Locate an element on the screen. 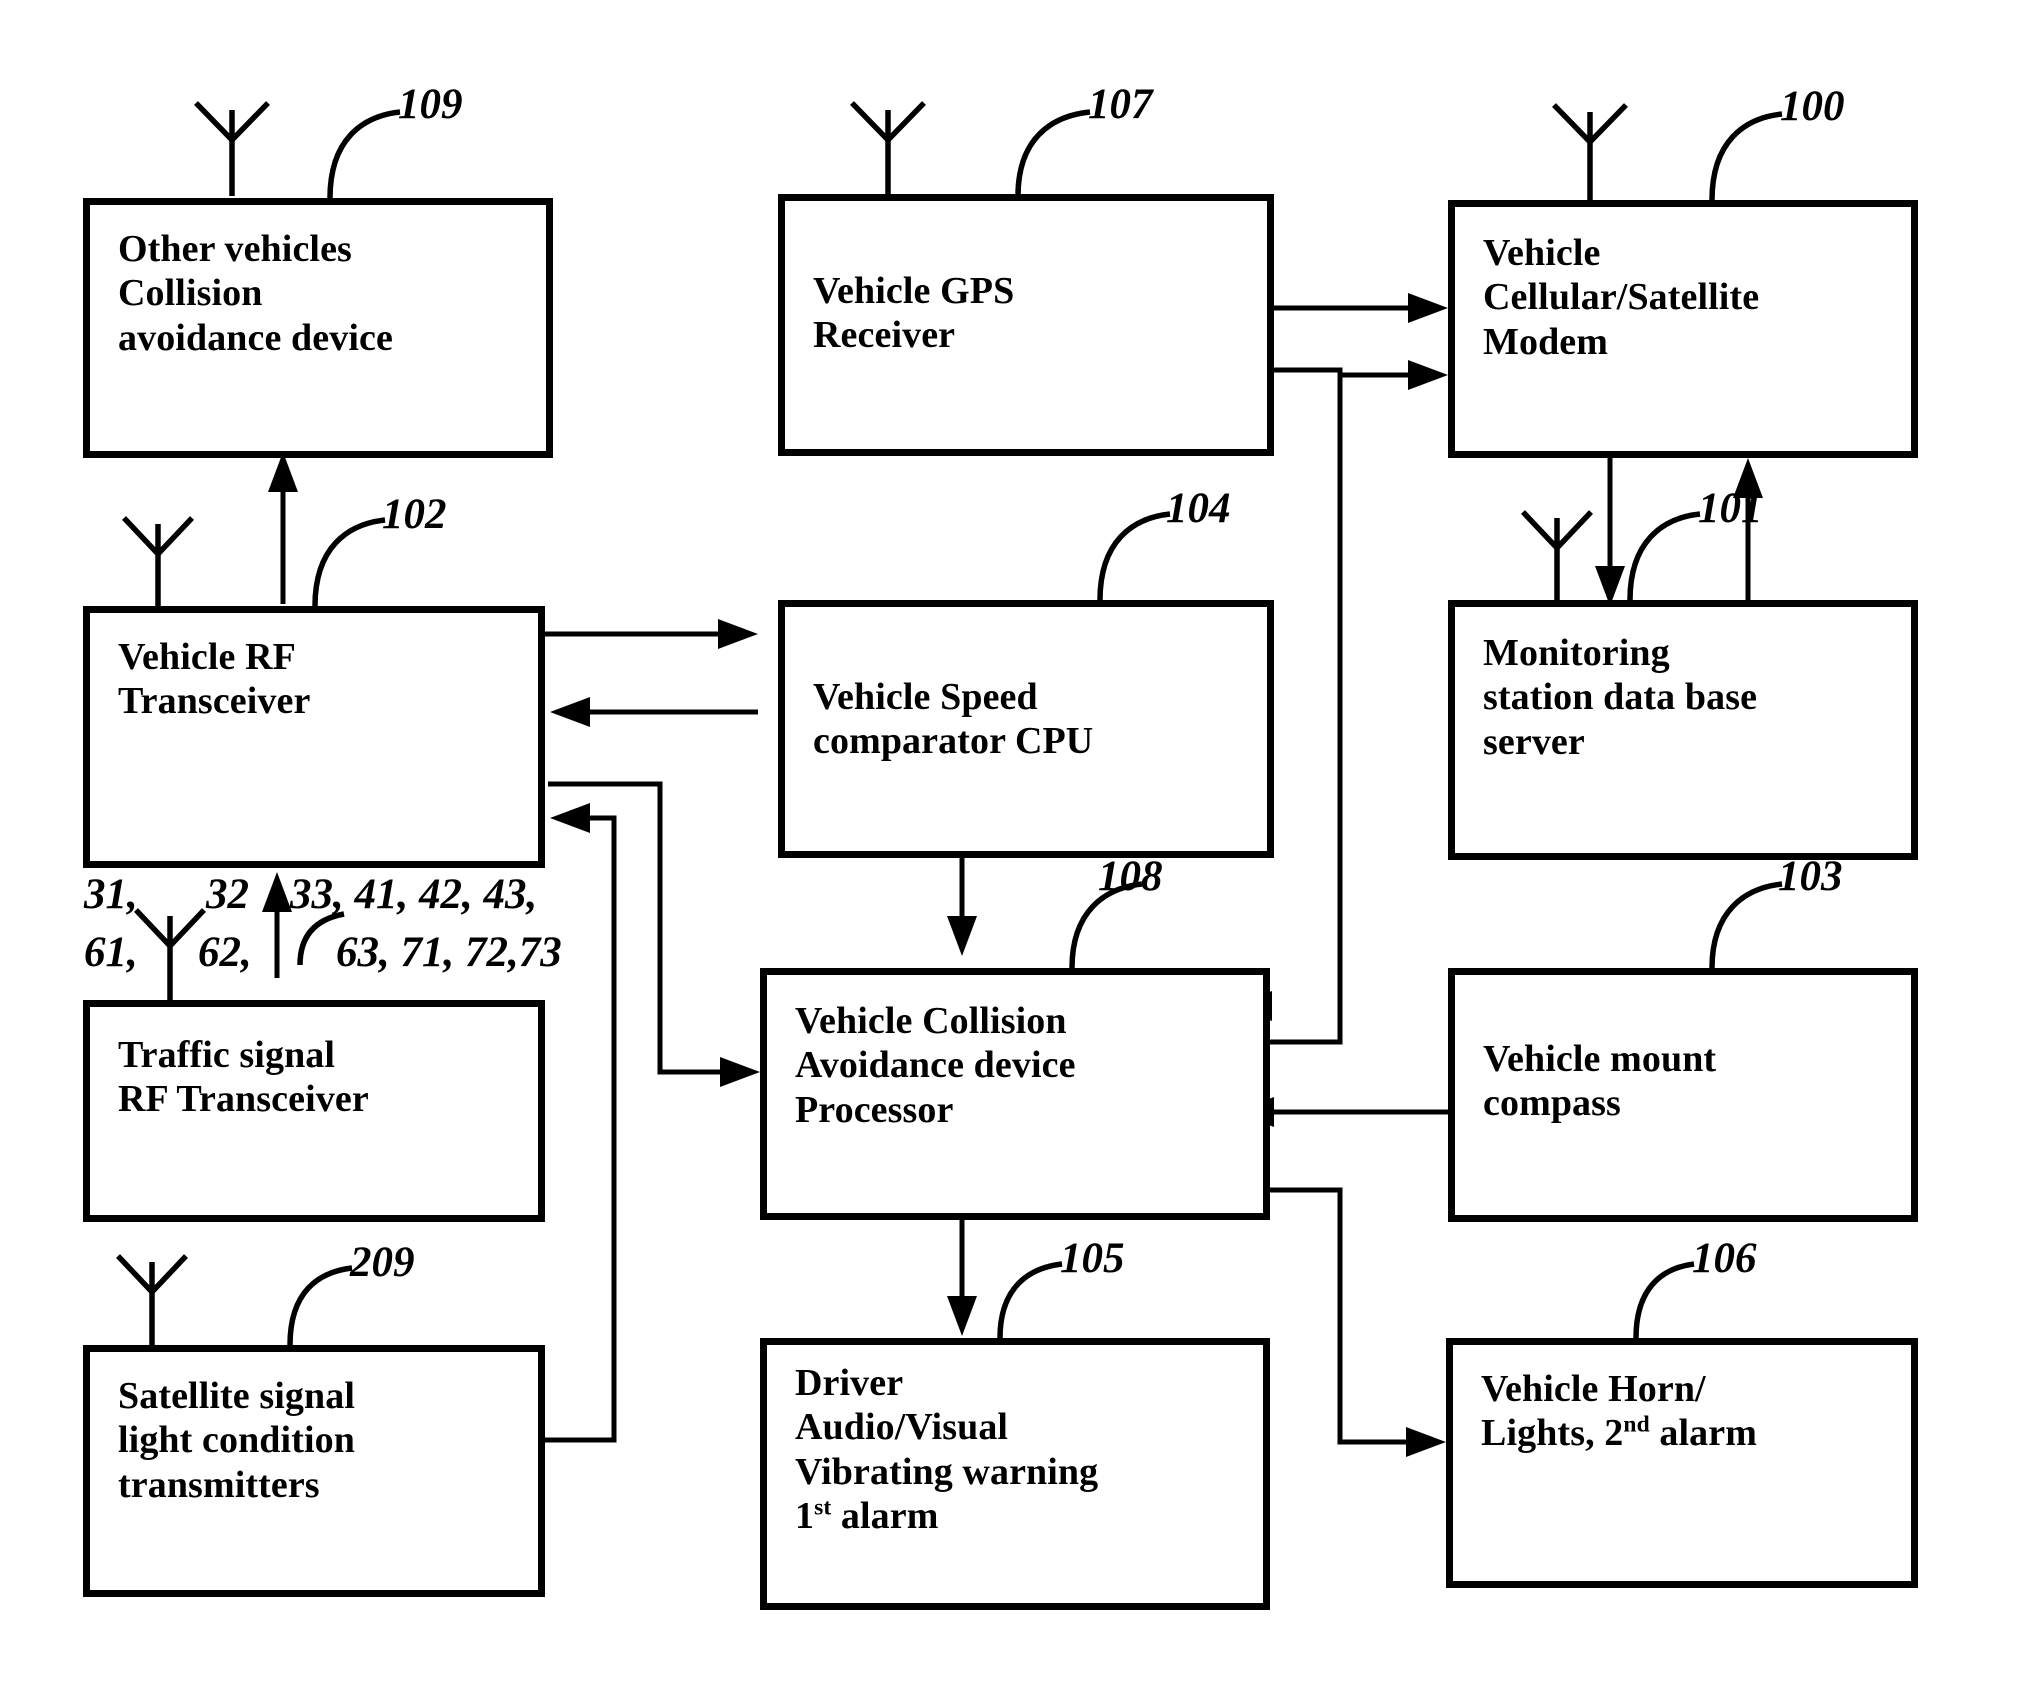  antenna-icon-traffic-signal is located at coordinates (170, 954).